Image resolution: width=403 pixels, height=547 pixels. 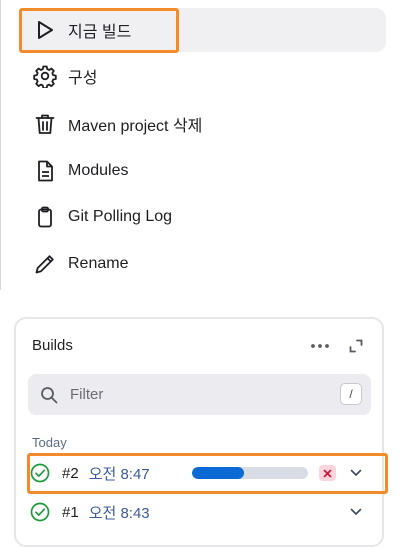 I want to click on sidebar-item-label: Git Polling Log, so click(x=120, y=216).